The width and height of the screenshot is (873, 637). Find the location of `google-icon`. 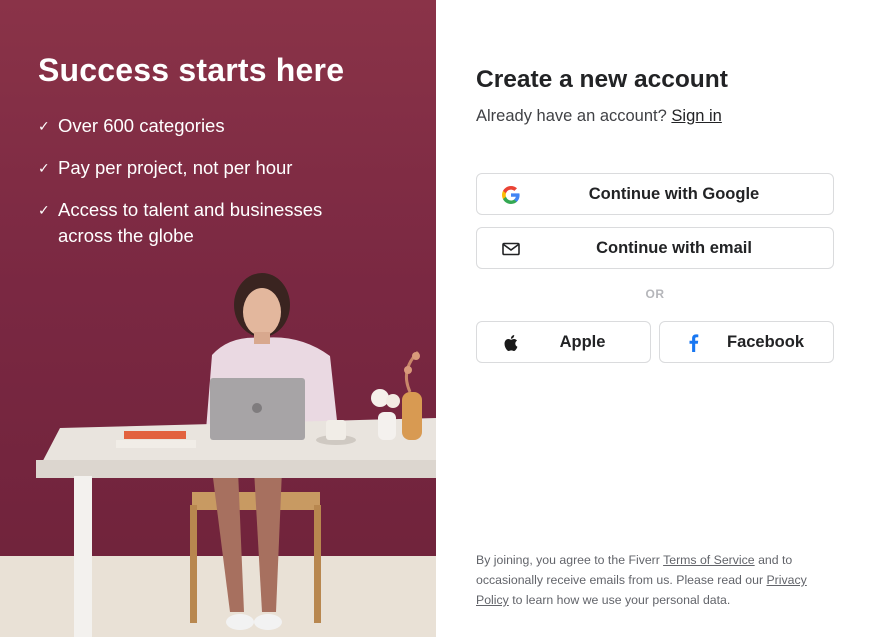

google-icon is located at coordinates (511, 195).